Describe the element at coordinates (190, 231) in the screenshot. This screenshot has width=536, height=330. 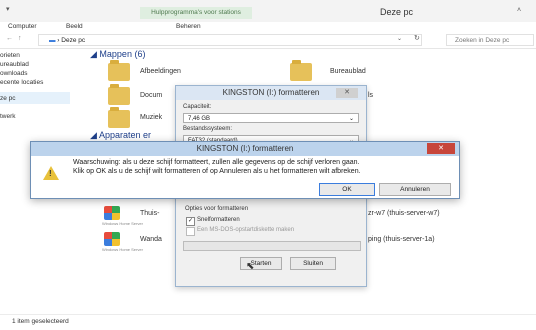
I see `msdos-disk-checkbox` at that location.